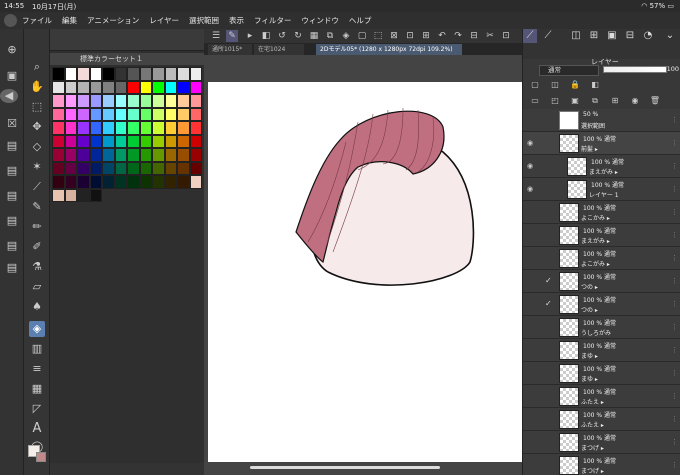 This screenshot has height=475, width=680. What do you see at coordinates (127, 40) in the screenshot?
I see `palette-tabs` at bounding box center [127, 40].